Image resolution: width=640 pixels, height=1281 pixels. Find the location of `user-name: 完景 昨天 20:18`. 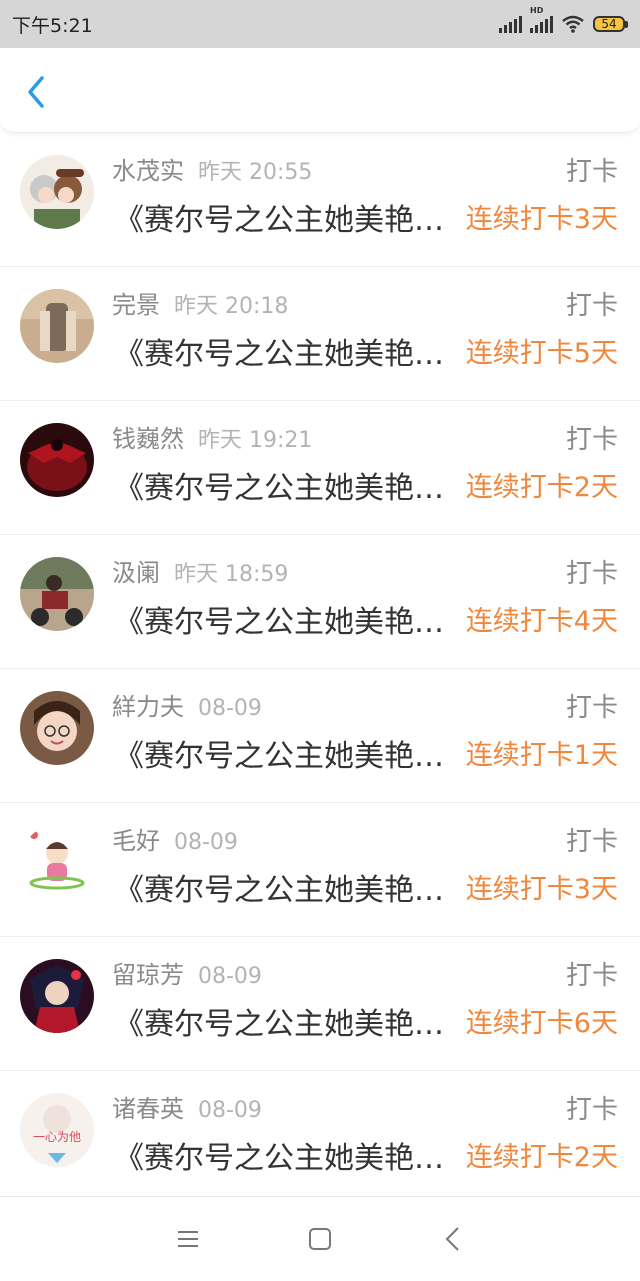

user-name: 完景 昨天 20:18 is located at coordinates (200, 305).